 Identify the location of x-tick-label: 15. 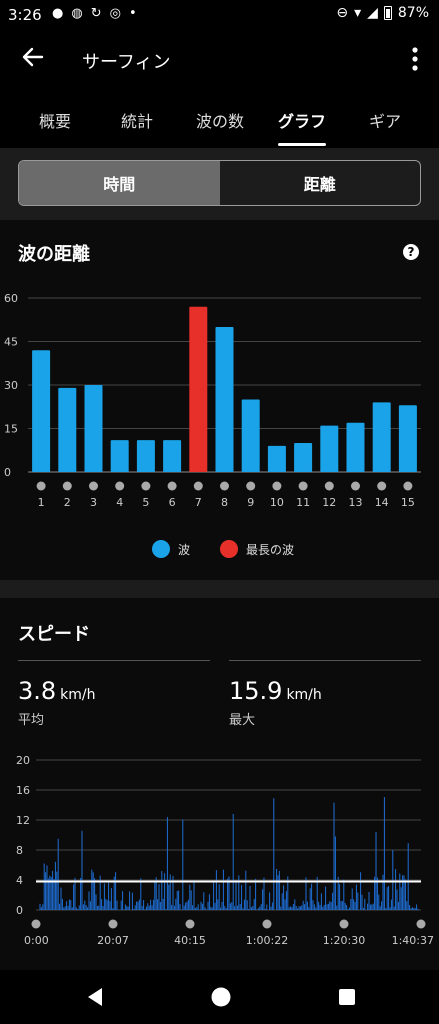
(408, 502).